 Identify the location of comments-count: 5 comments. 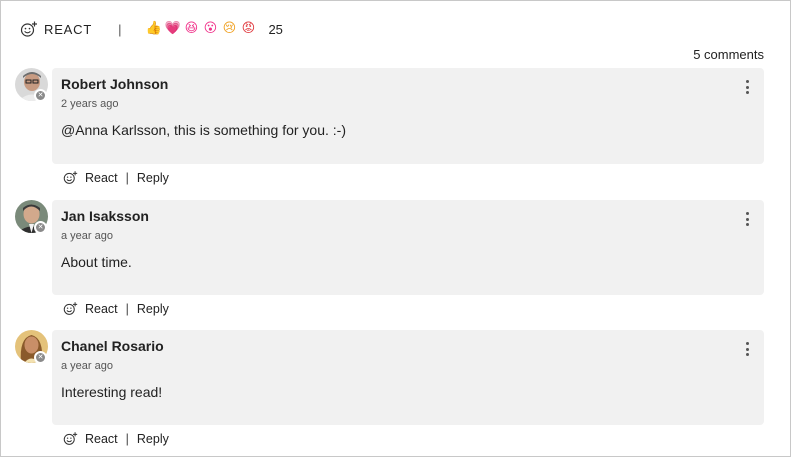
(728, 54).